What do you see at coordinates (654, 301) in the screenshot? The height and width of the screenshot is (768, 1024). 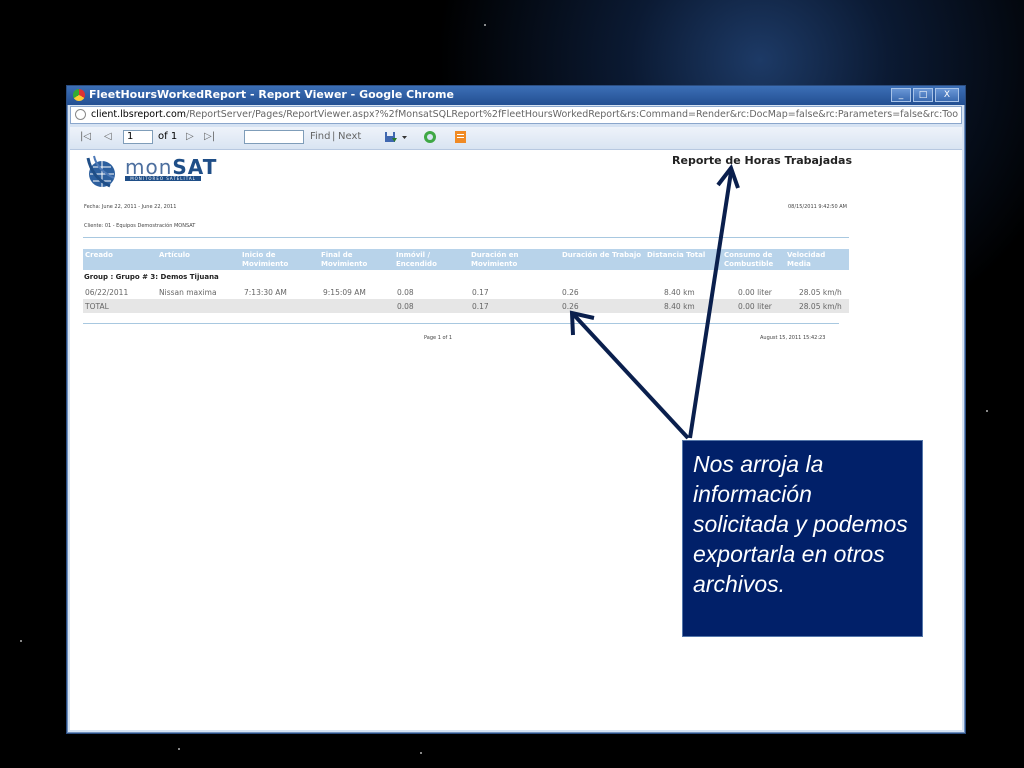 I see `annotation-arrows` at bounding box center [654, 301].